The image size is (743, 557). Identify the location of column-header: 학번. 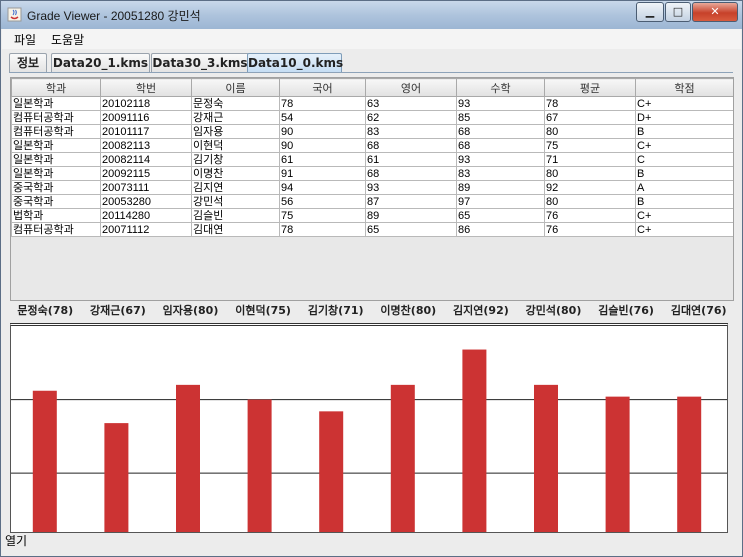
(146, 87).